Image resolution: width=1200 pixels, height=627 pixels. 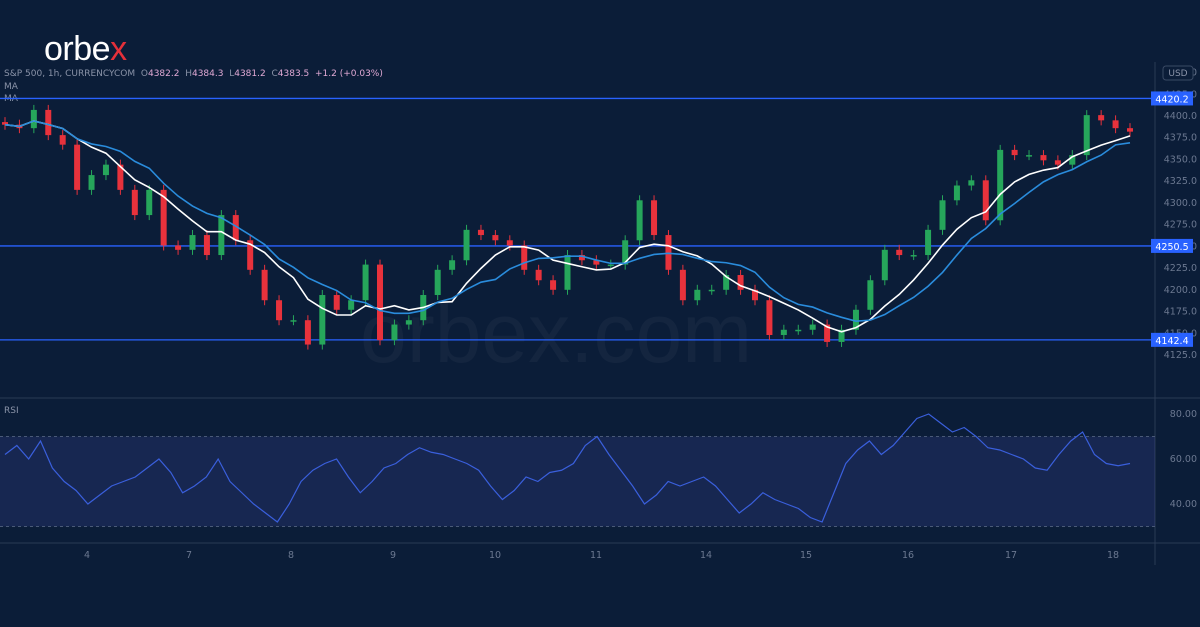 I want to click on time-tick-label: 11, so click(x=596, y=555).